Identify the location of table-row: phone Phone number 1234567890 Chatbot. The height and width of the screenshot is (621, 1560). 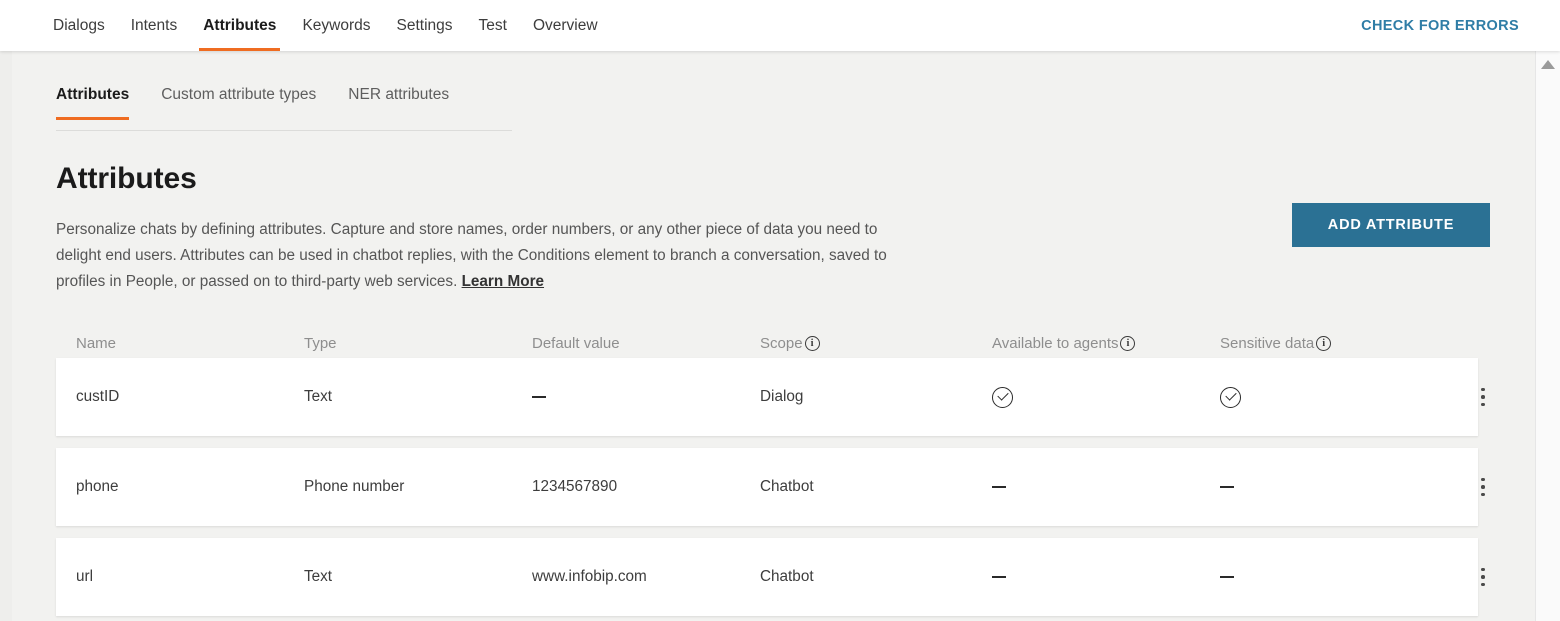
(770, 487).